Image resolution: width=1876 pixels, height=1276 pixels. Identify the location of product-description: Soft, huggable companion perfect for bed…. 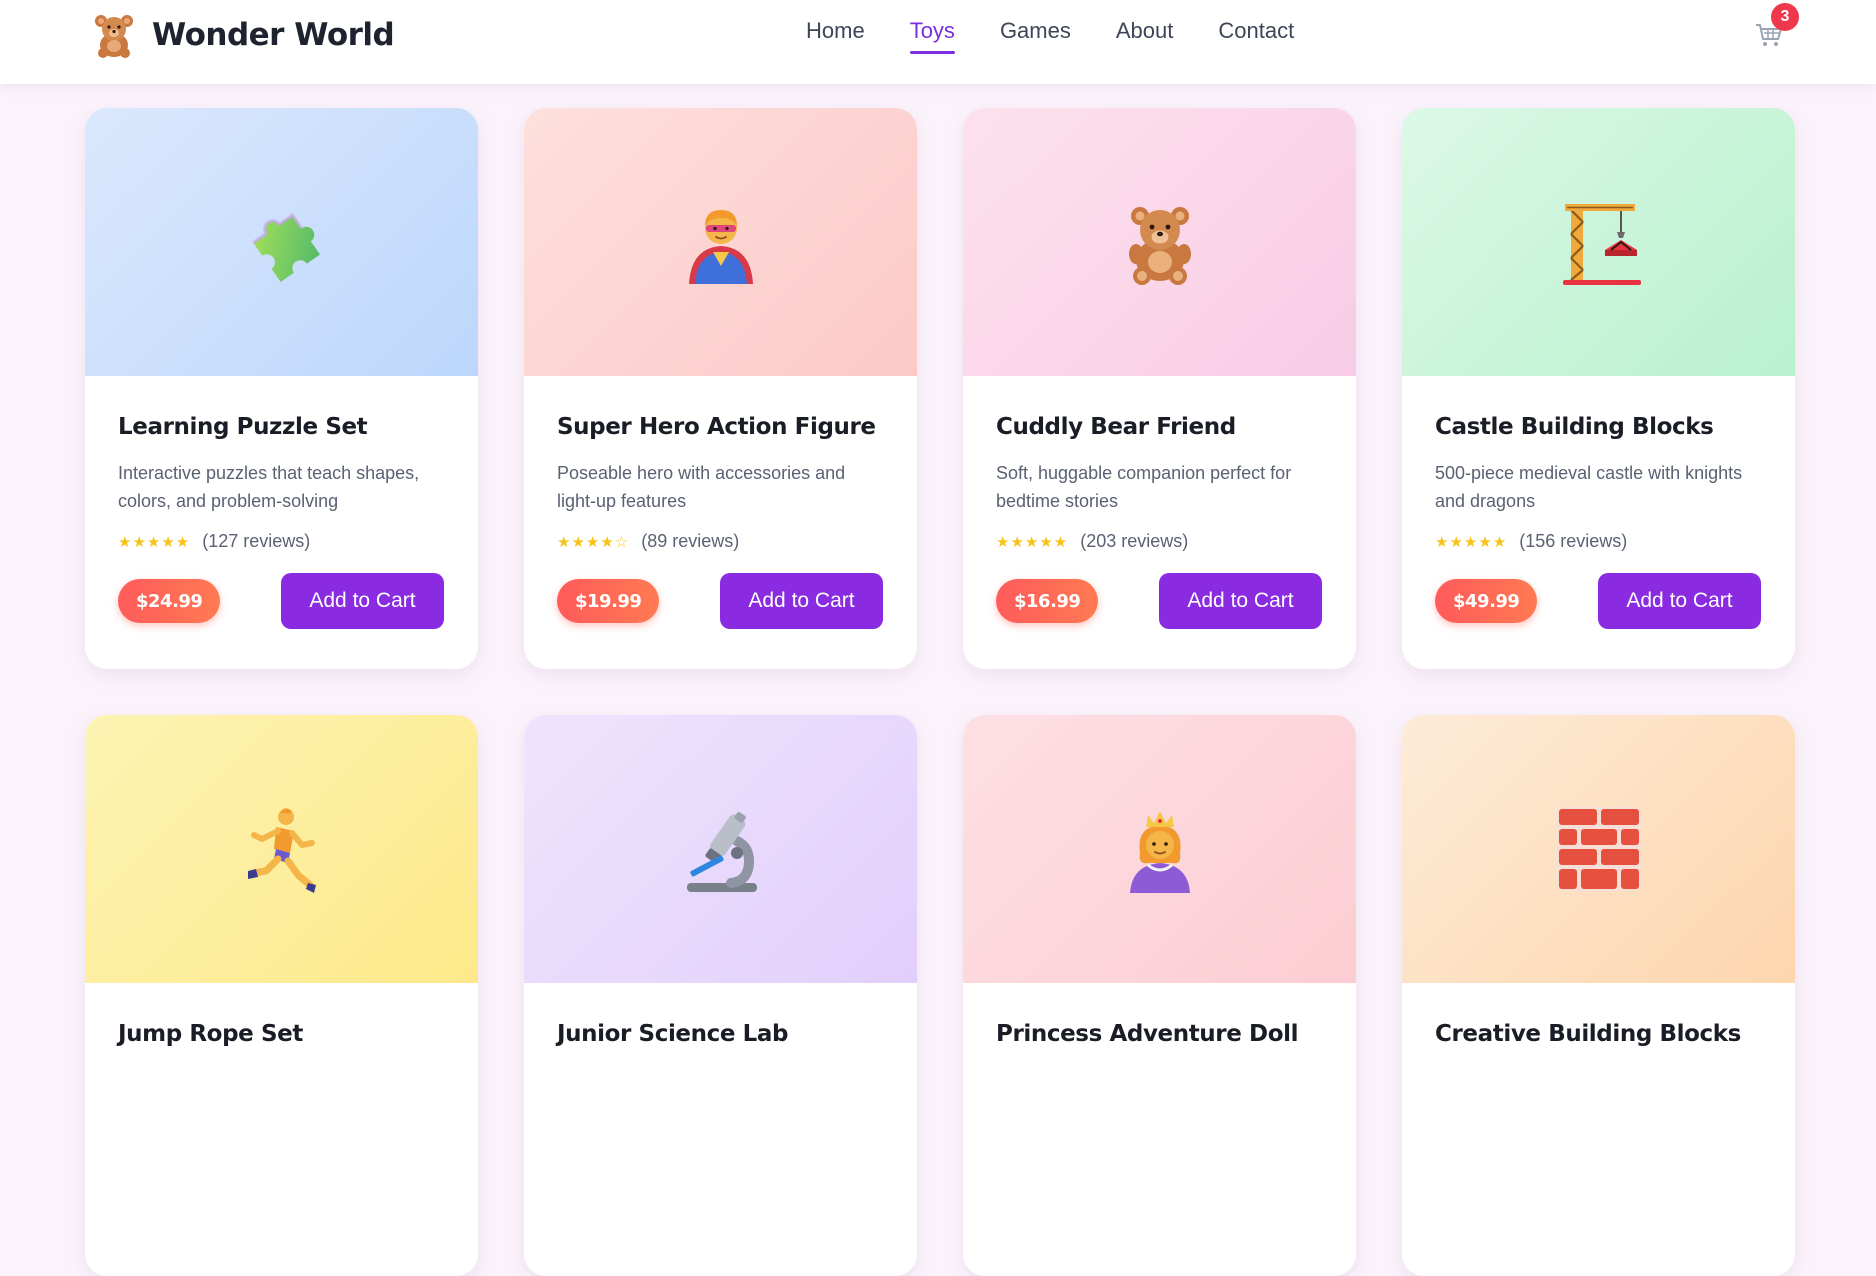
(1144, 487).